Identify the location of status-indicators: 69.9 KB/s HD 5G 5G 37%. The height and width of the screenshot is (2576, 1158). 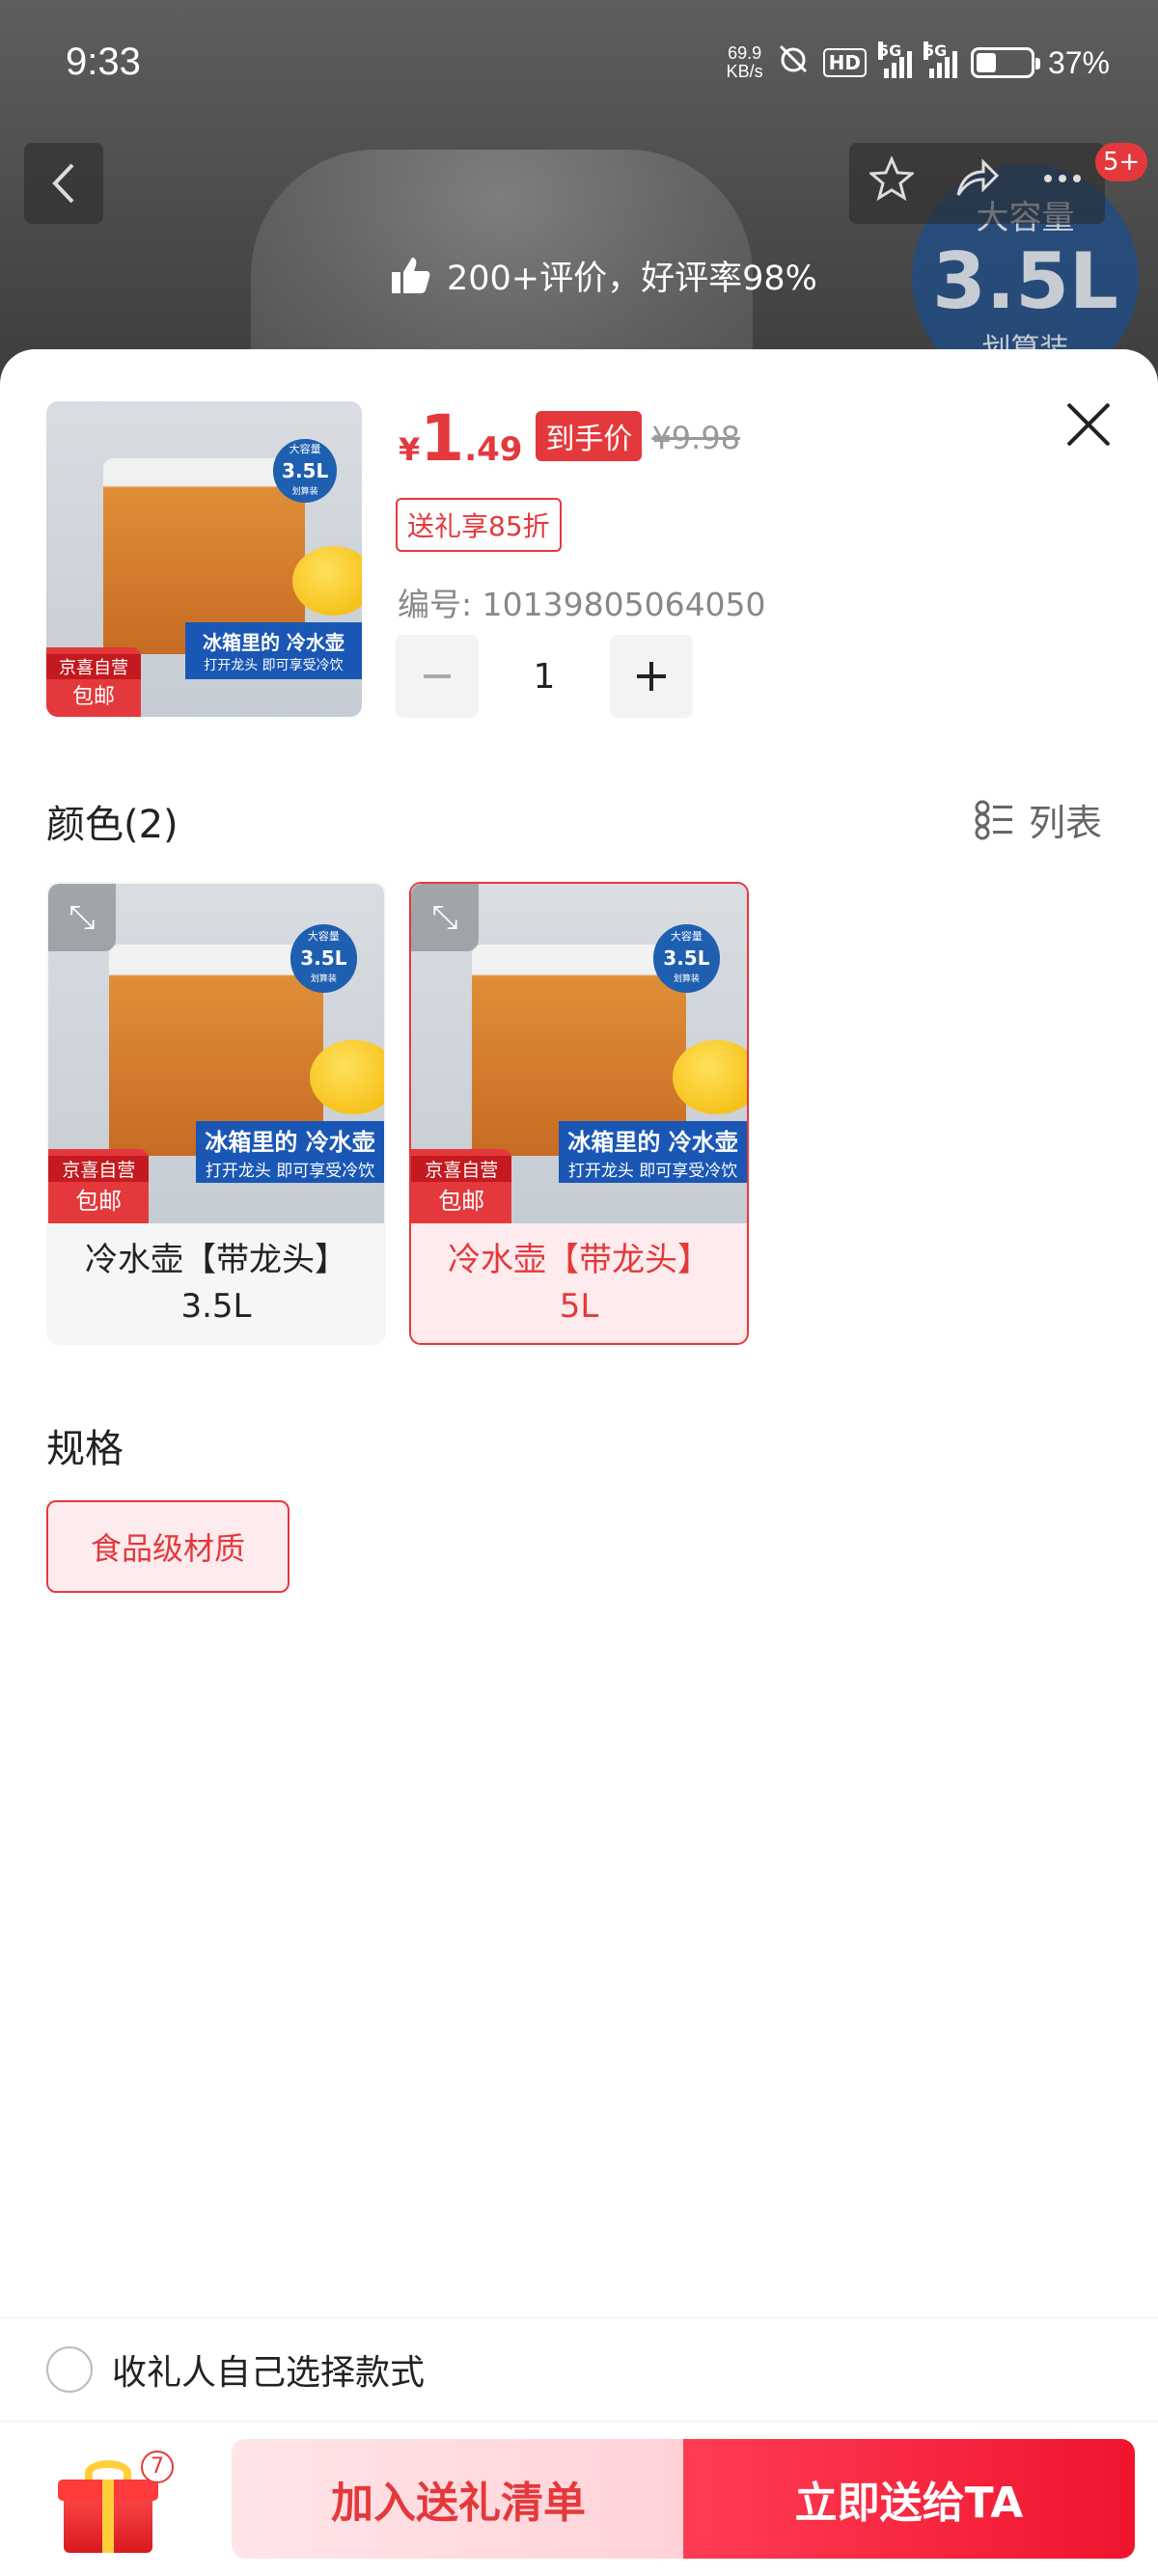
(918, 62).